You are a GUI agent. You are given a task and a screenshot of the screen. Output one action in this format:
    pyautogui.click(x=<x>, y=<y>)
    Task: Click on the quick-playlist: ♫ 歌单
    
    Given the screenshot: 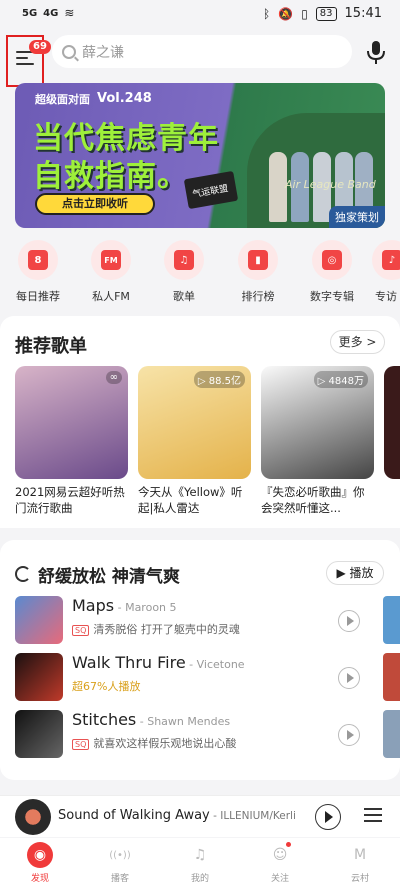 What is the action you would take?
    pyautogui.click(x=184, y=272)
    